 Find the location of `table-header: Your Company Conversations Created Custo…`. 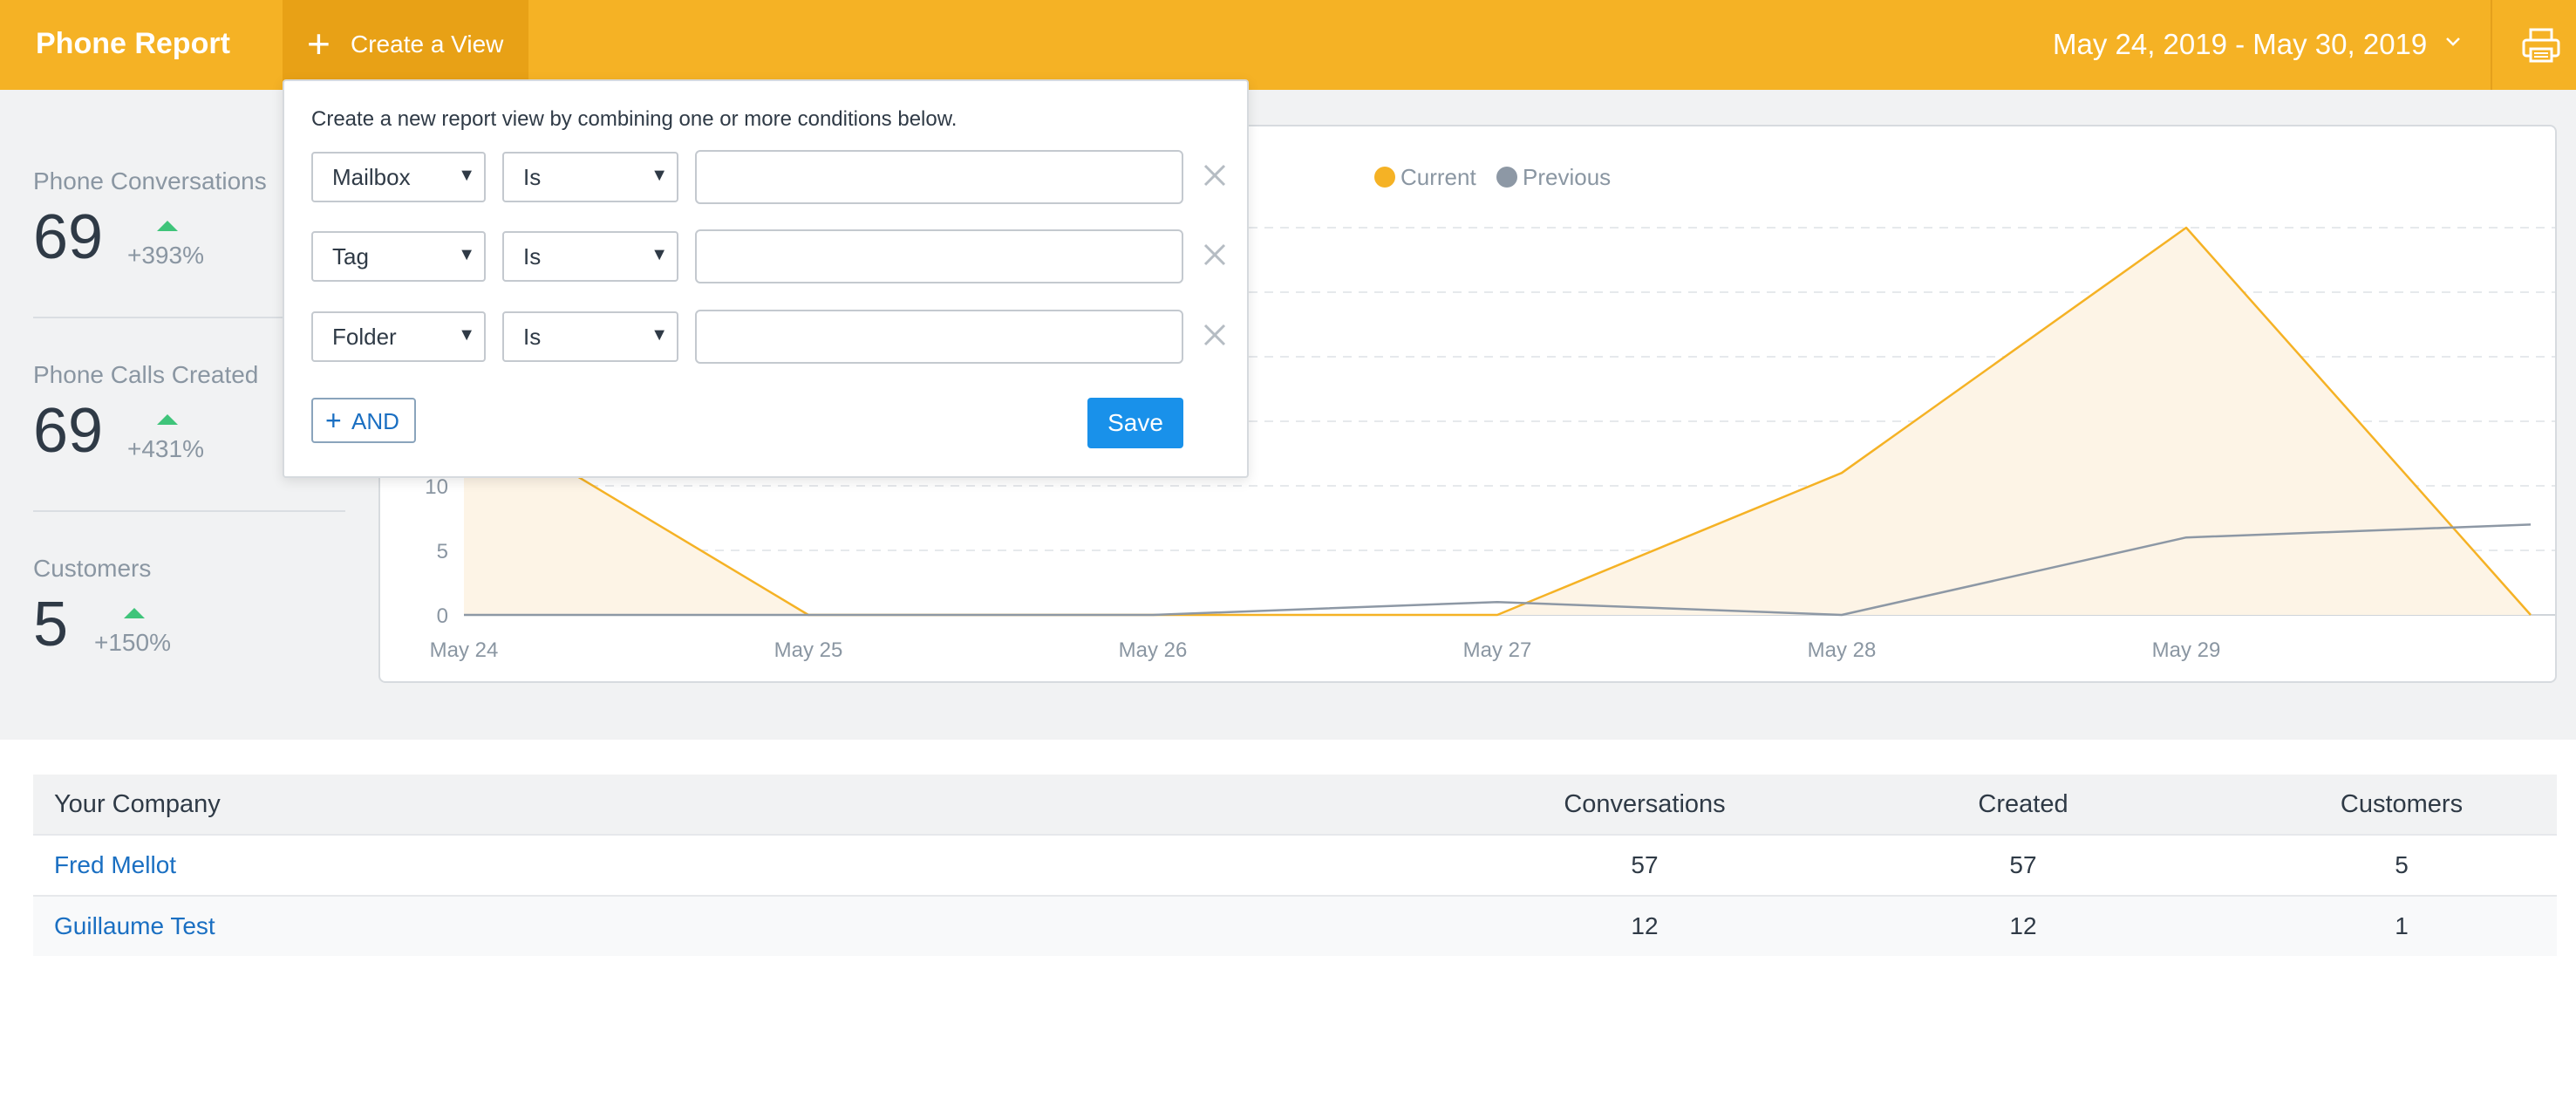

table-header: Your Company Conversations Created Custo… is located at coordinates (1295, 804).